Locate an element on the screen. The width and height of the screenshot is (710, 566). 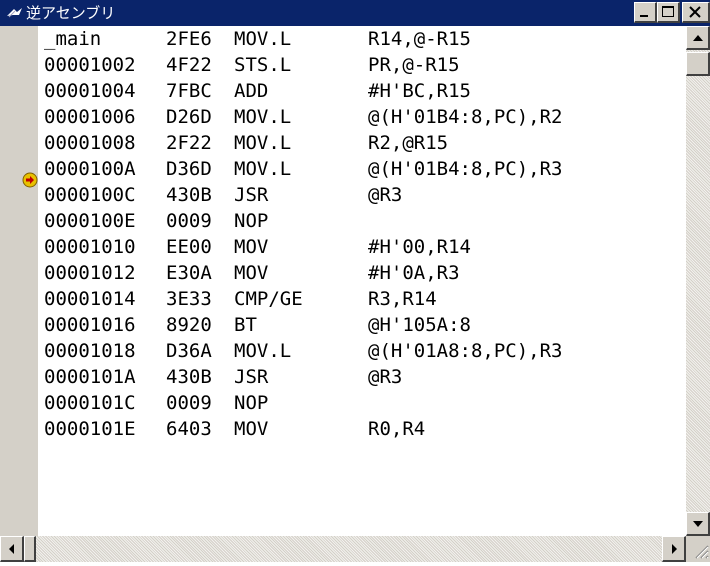
maximize-button is located at coordinates (668, 12).